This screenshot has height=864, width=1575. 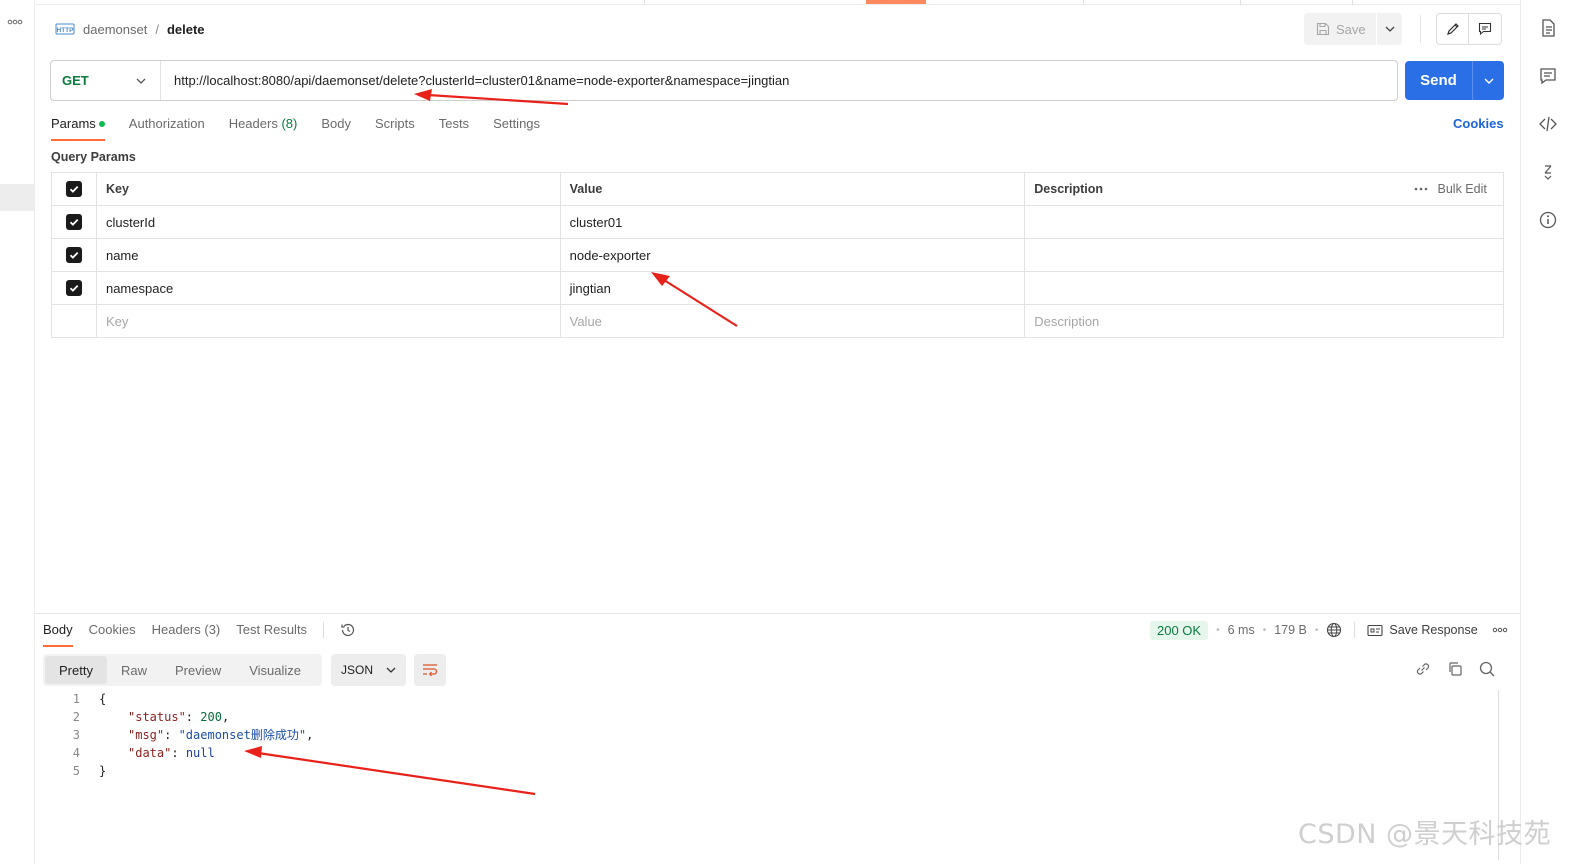 I want to click on new-param-description-input: Description, so click(x=1264, y=321).